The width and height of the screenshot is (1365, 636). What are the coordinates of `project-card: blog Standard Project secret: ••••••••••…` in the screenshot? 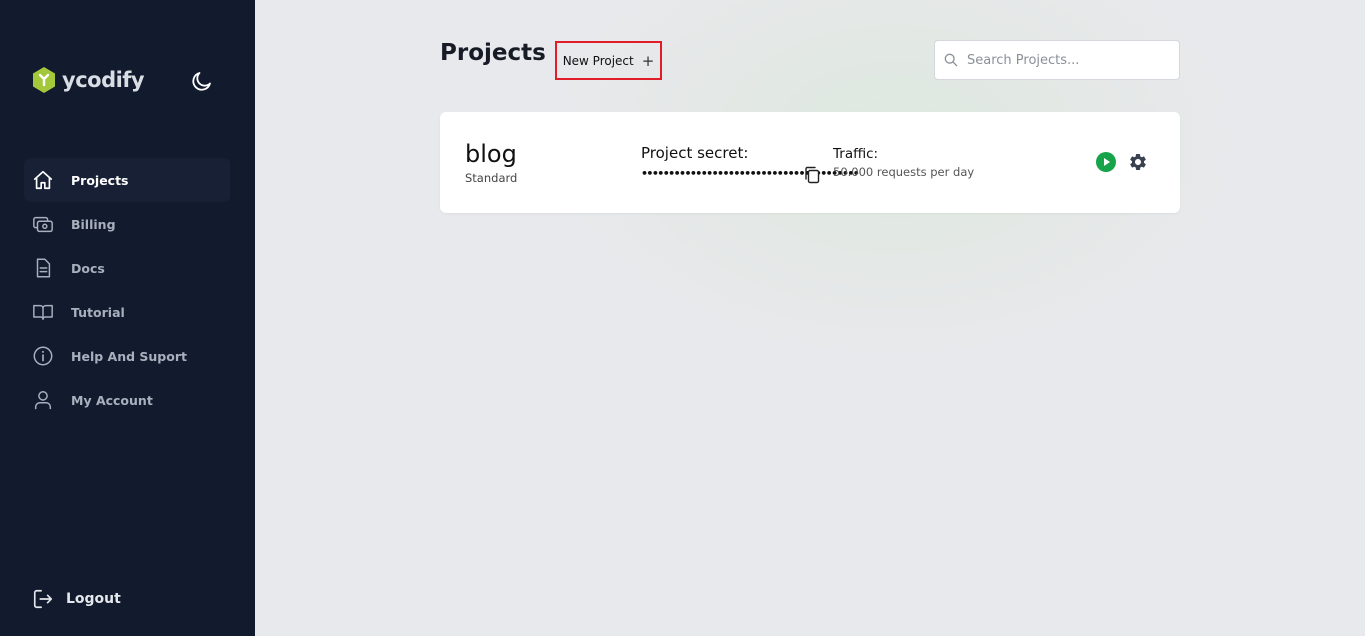 It's located at (810, 162).